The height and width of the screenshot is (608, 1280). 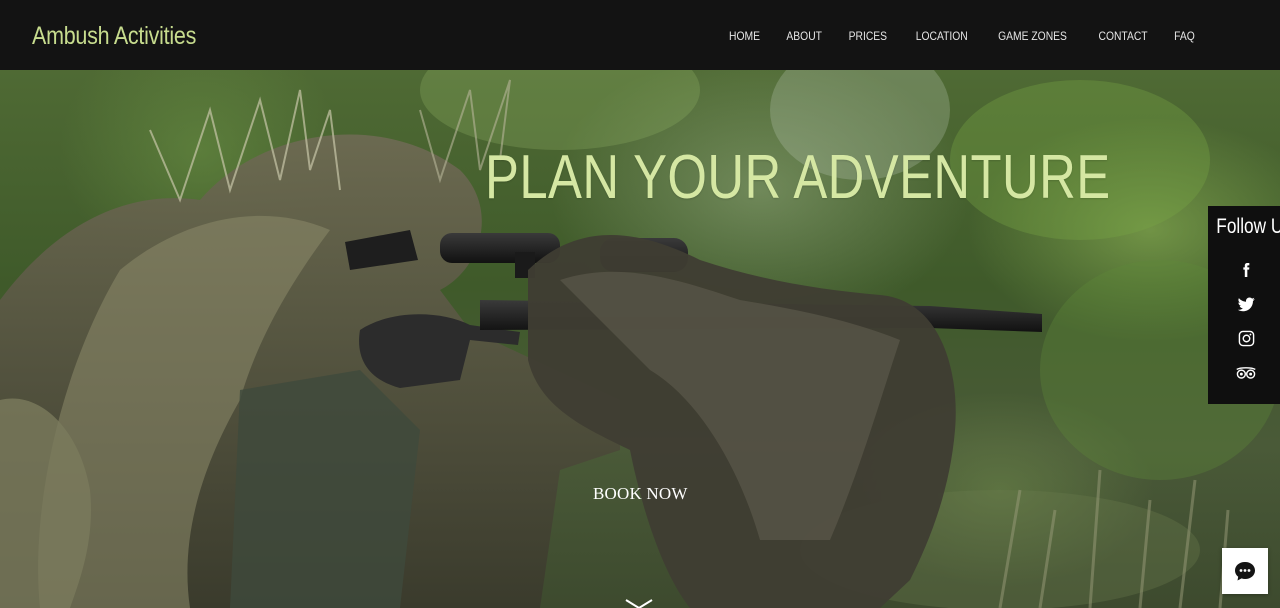 I want to click on twitter-icon, so click(x=1246, y=304).